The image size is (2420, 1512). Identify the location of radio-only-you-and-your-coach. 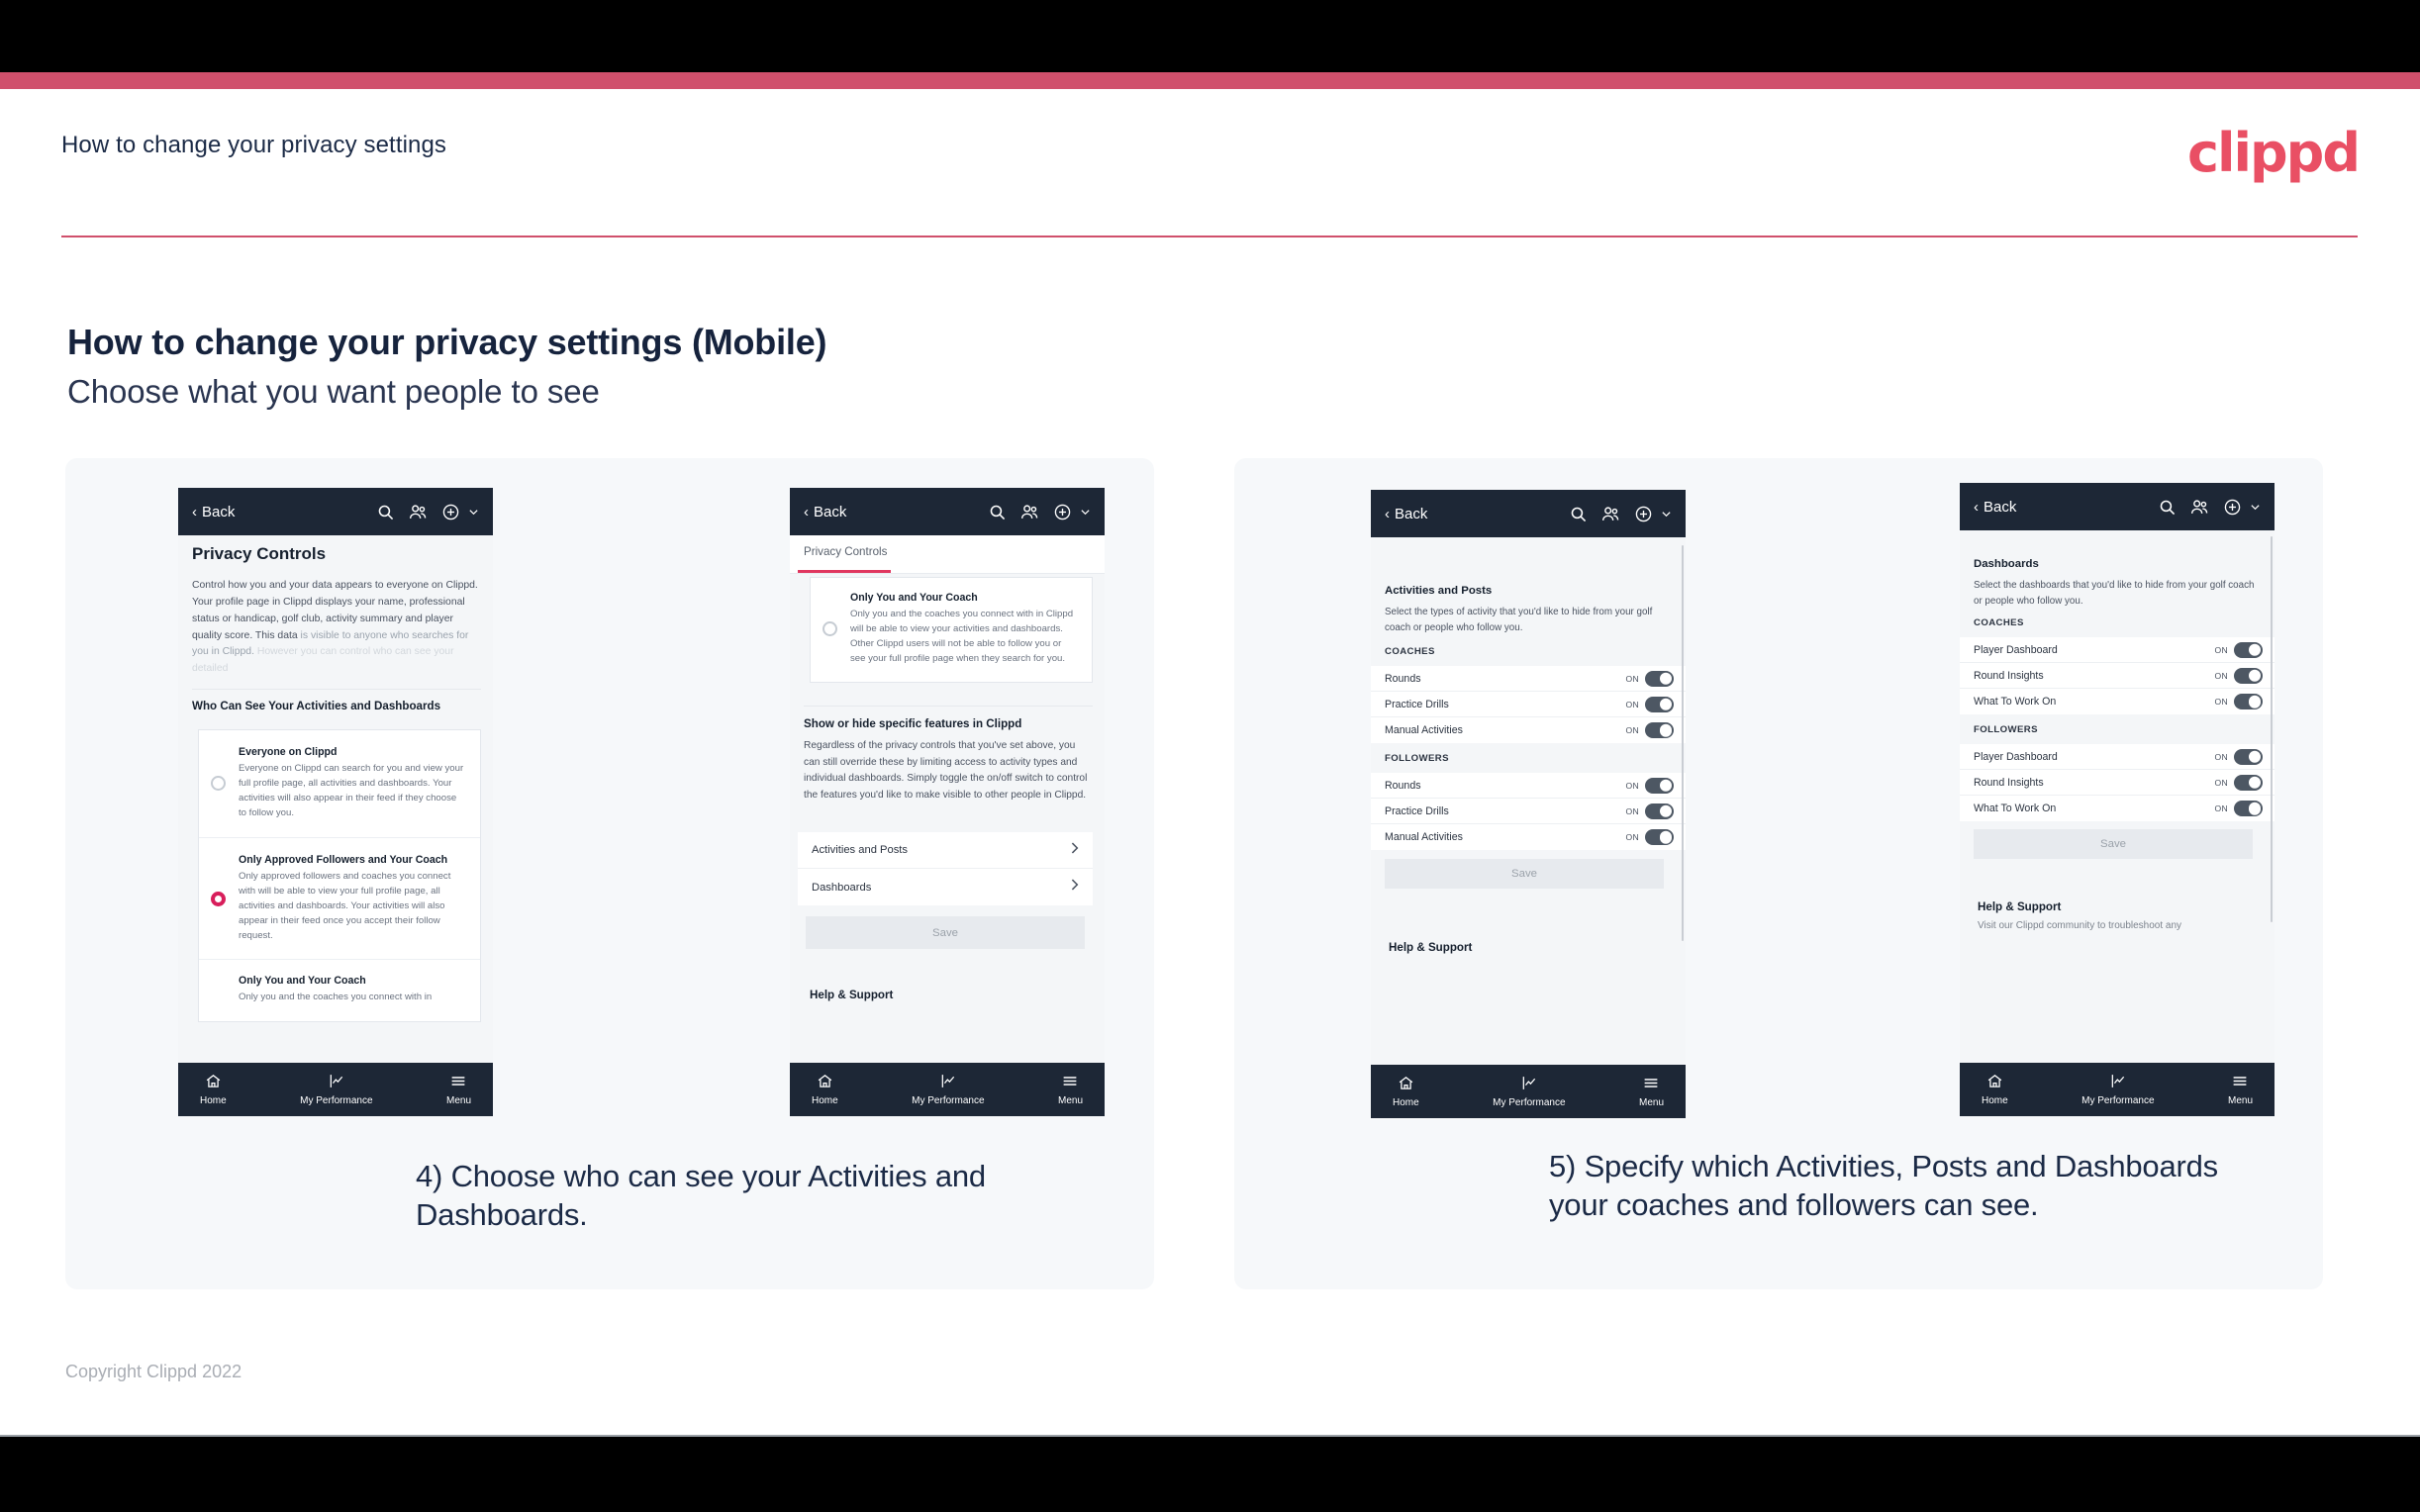
(830, 629).